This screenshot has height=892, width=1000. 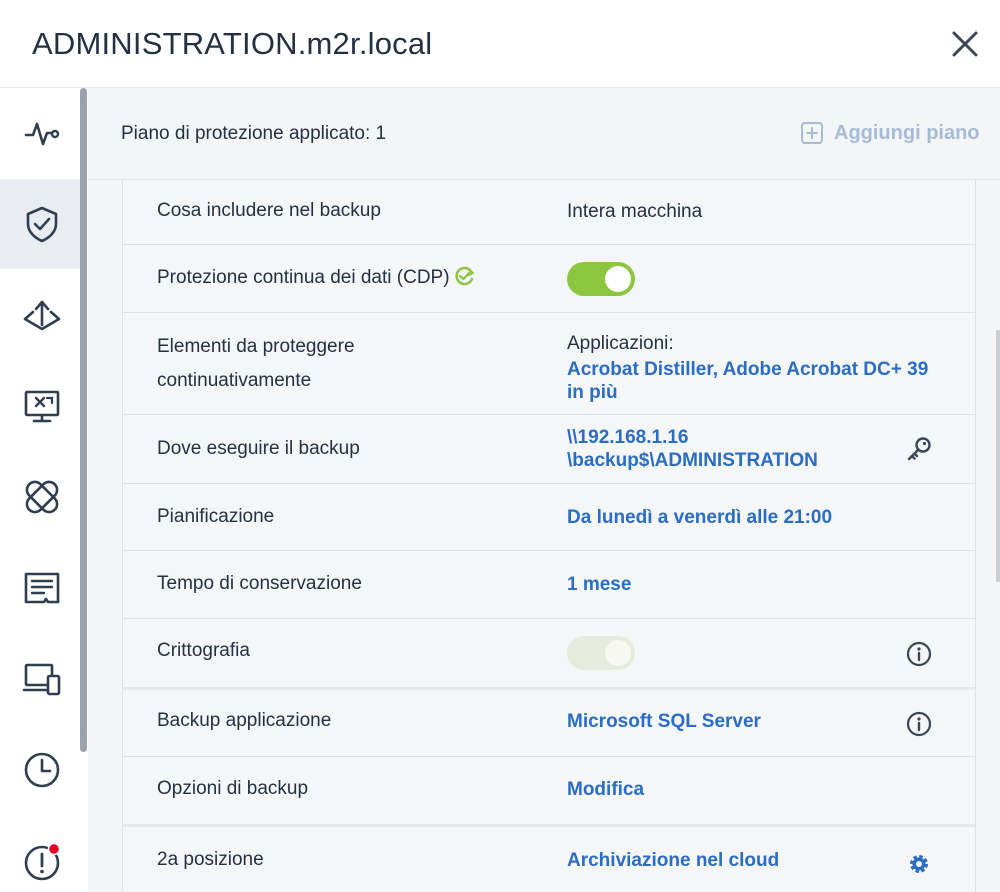 What do you see at coordinates (549, 792) in the screenshot?
I see `row-backup-options: Opzioni di backup Modifica` at bounding box center [549, 792].